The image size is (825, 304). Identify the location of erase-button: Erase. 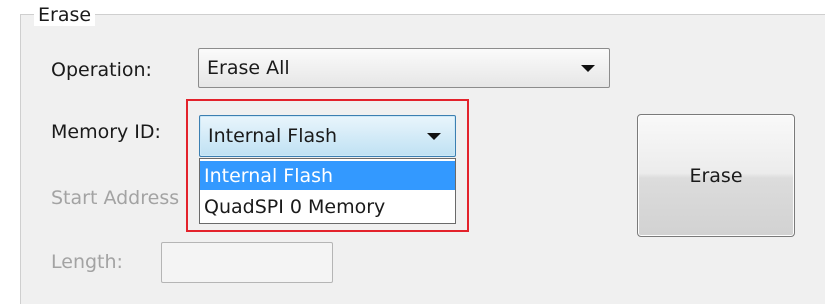
(716, 175).